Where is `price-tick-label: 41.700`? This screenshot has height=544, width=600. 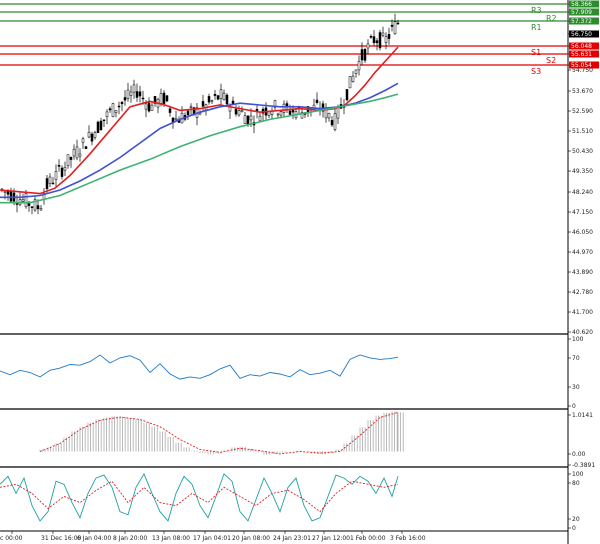
price-tick-label: 41.700 is located at coordinates (582, 312).